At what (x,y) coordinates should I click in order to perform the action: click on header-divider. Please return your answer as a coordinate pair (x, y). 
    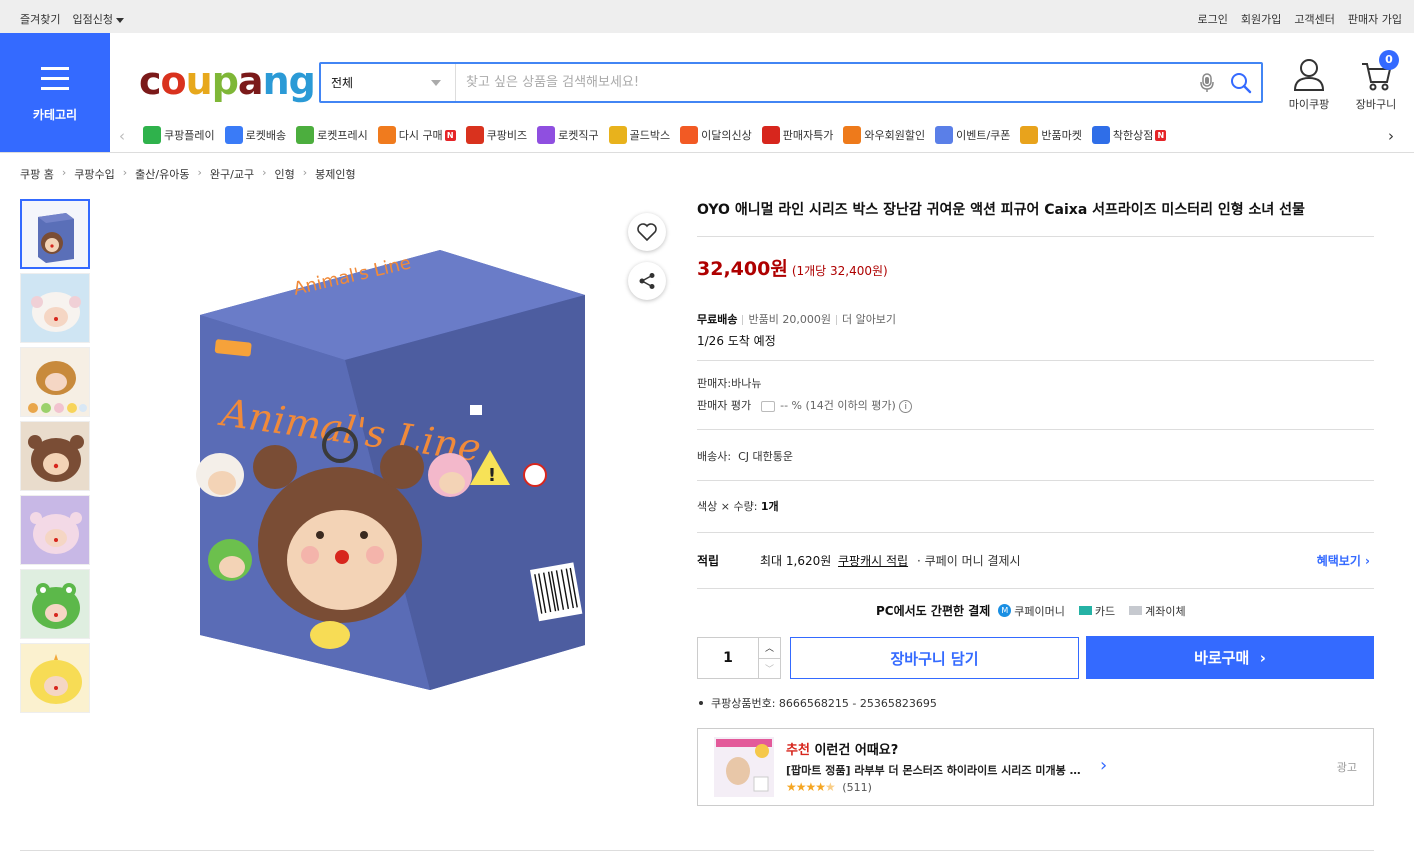
    Looking at the image, I should click on (707, 152).